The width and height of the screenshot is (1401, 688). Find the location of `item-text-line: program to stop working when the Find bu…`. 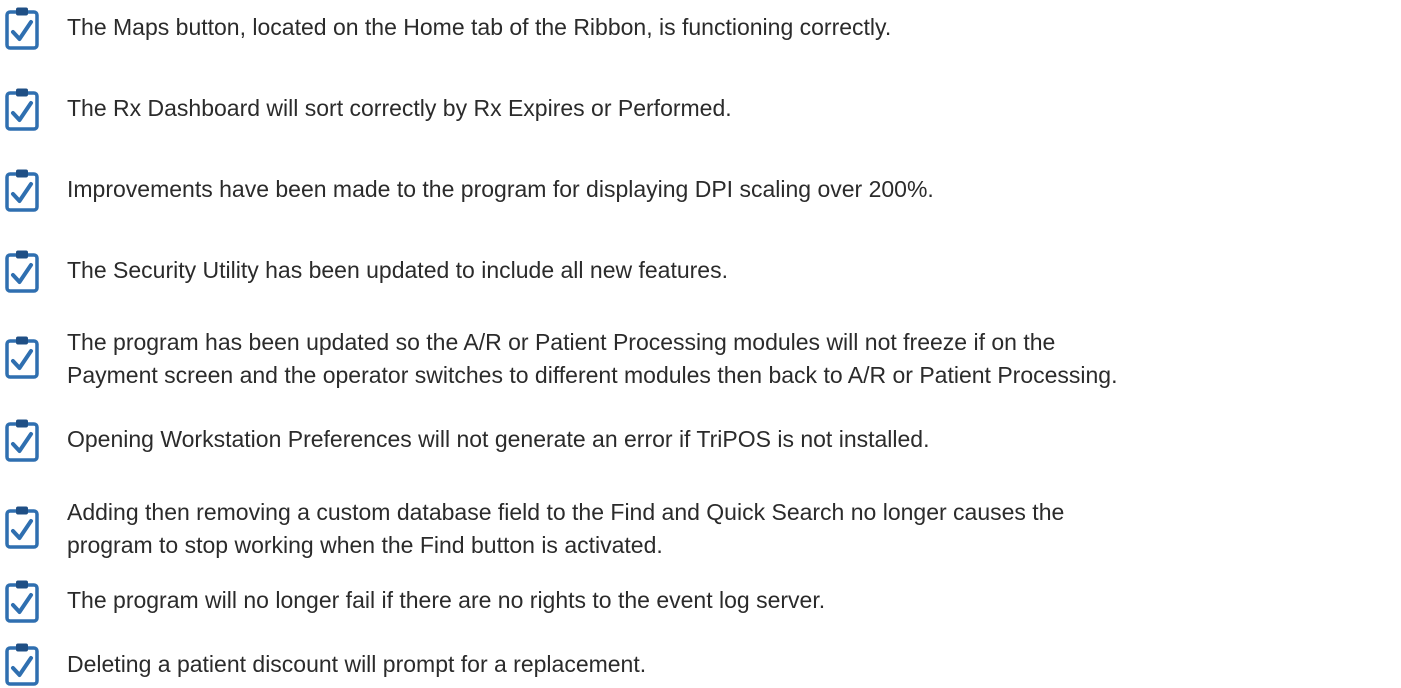

item-text-line: program to stop working when the Find bu… is located at coordinates (365, 545).